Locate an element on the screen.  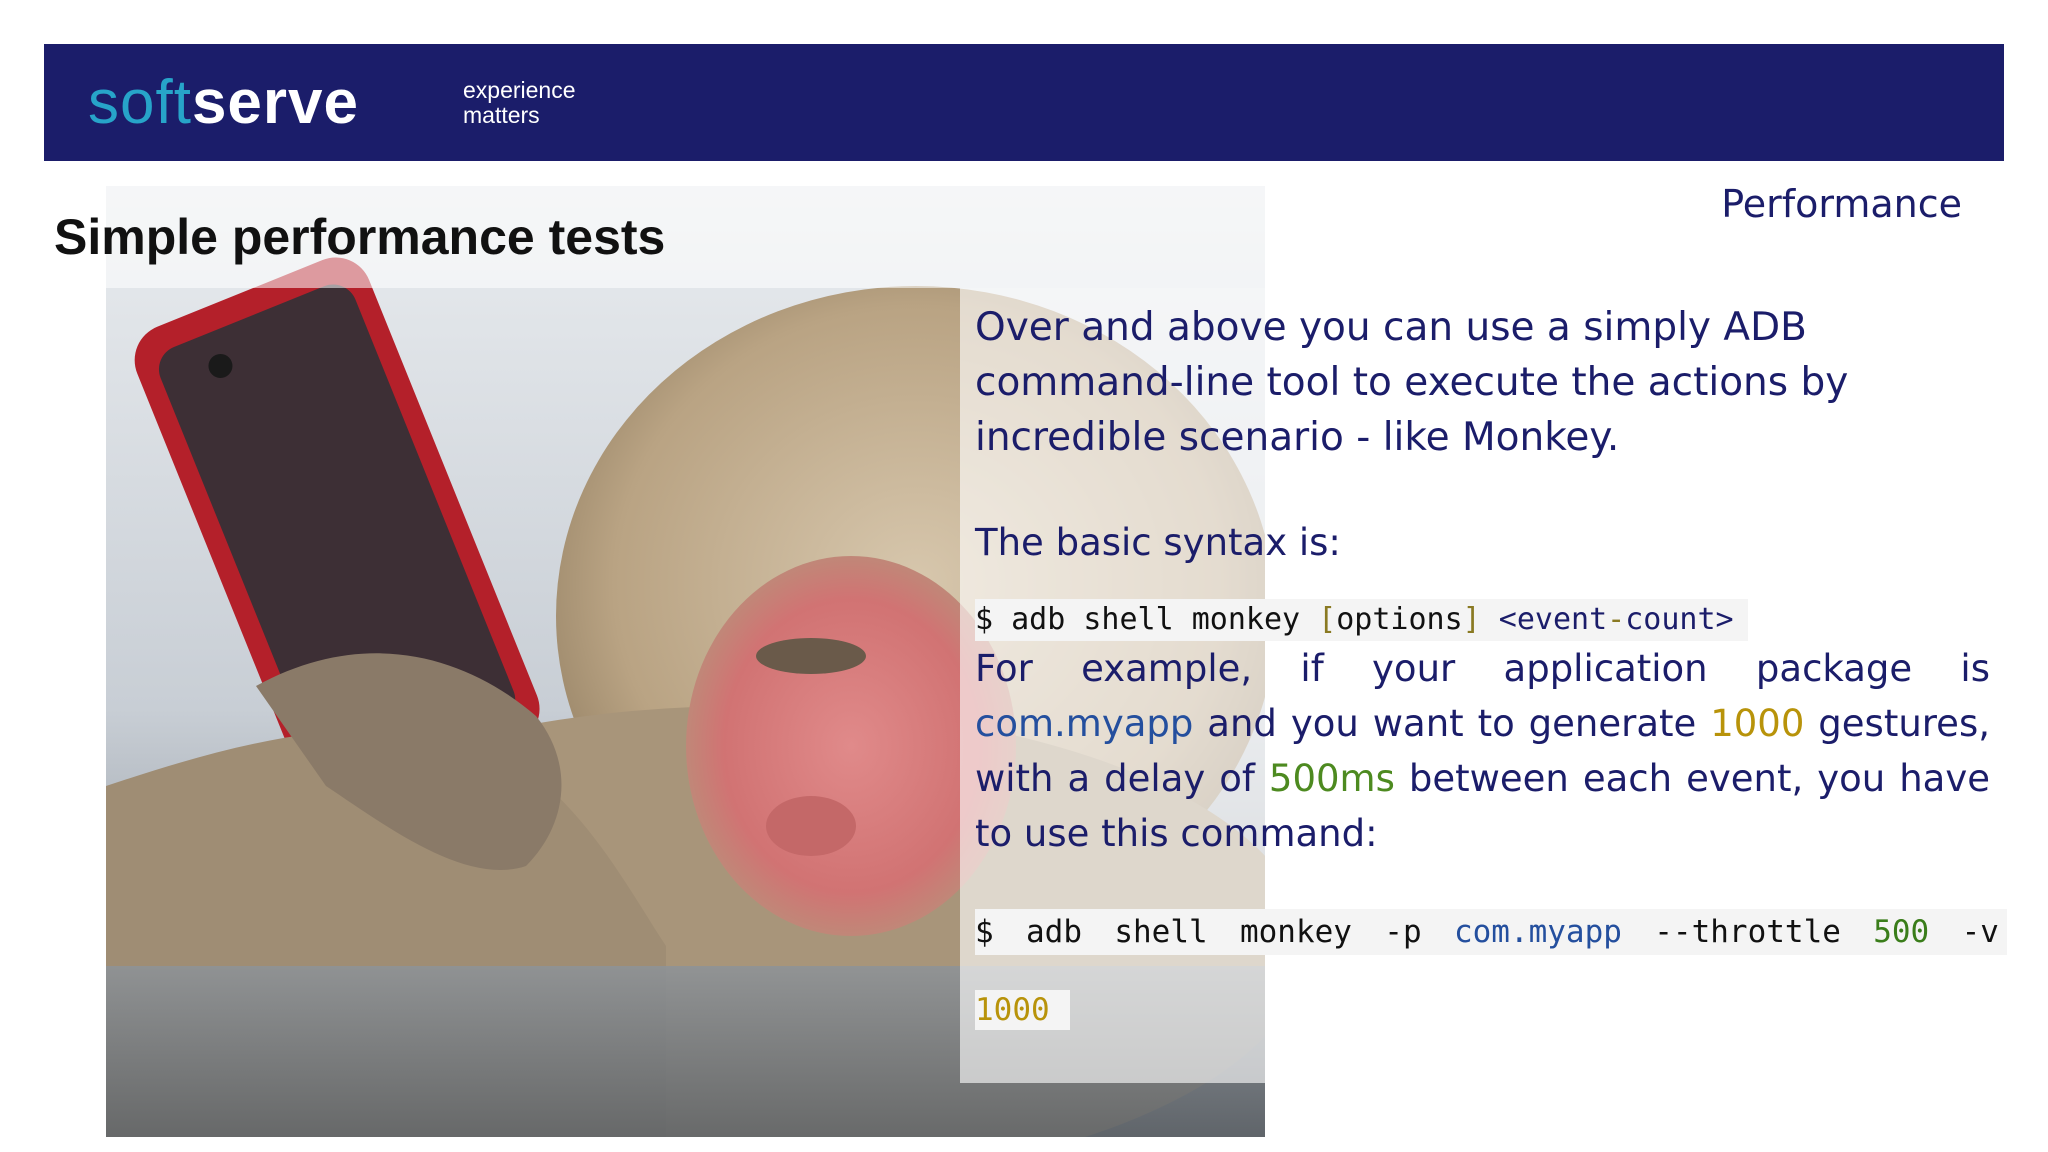
logo-tagline: experience matters is located at coordinates (563, 103).